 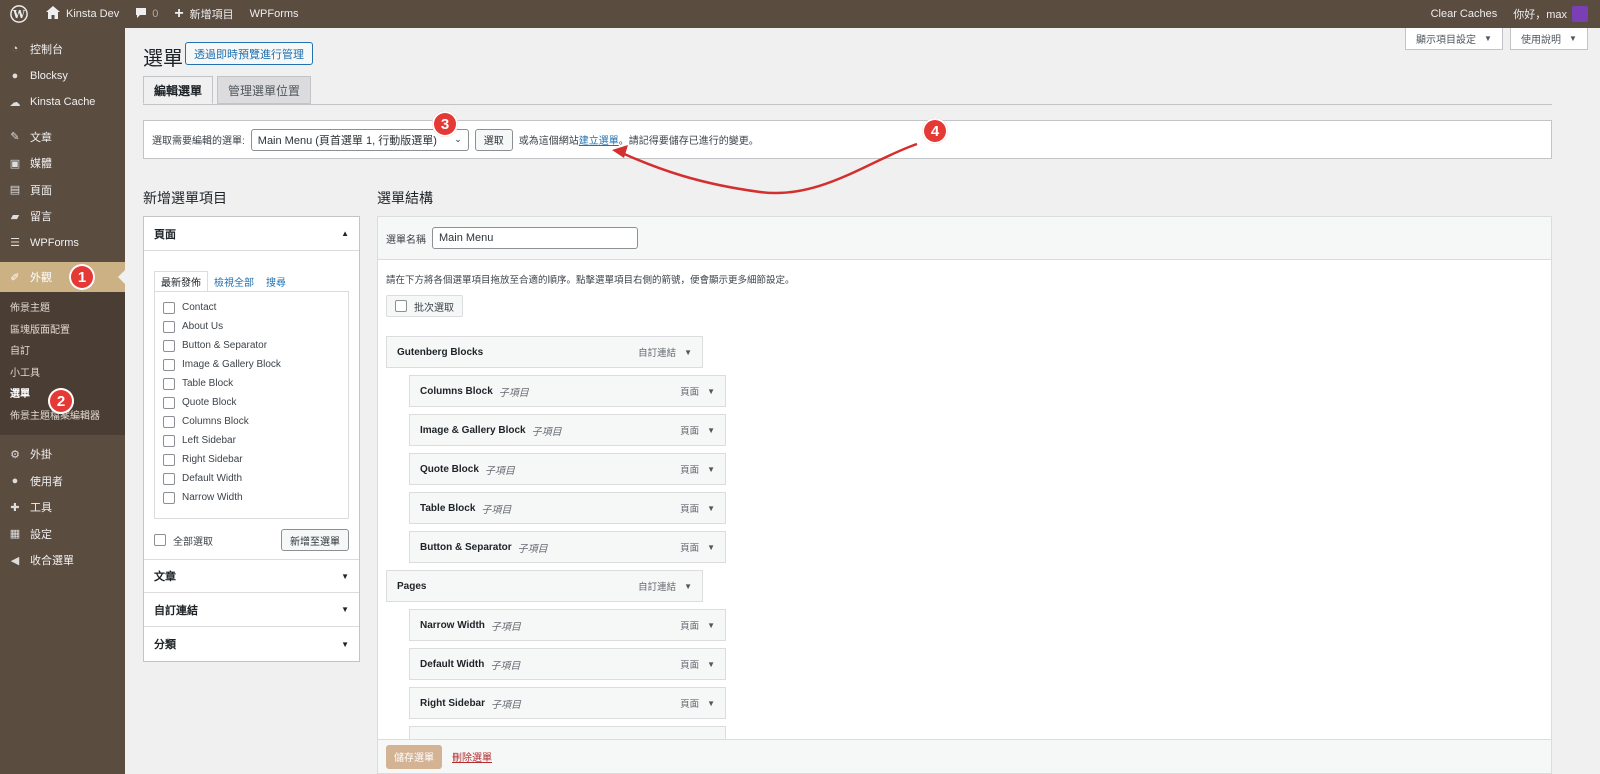 I want to click on page-label: Narrow Width, so click(x=212, y=497).